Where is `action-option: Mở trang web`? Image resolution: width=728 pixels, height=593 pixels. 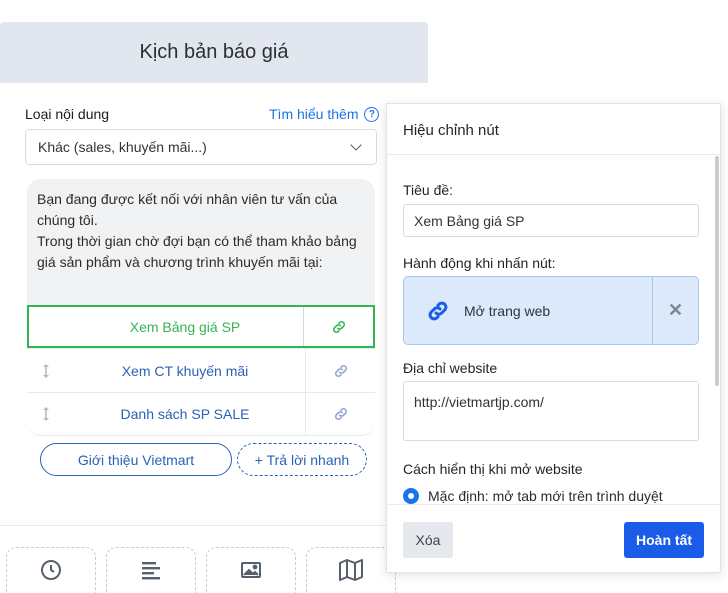 action-option: Mở trang web is located at coordinates (528, 310).